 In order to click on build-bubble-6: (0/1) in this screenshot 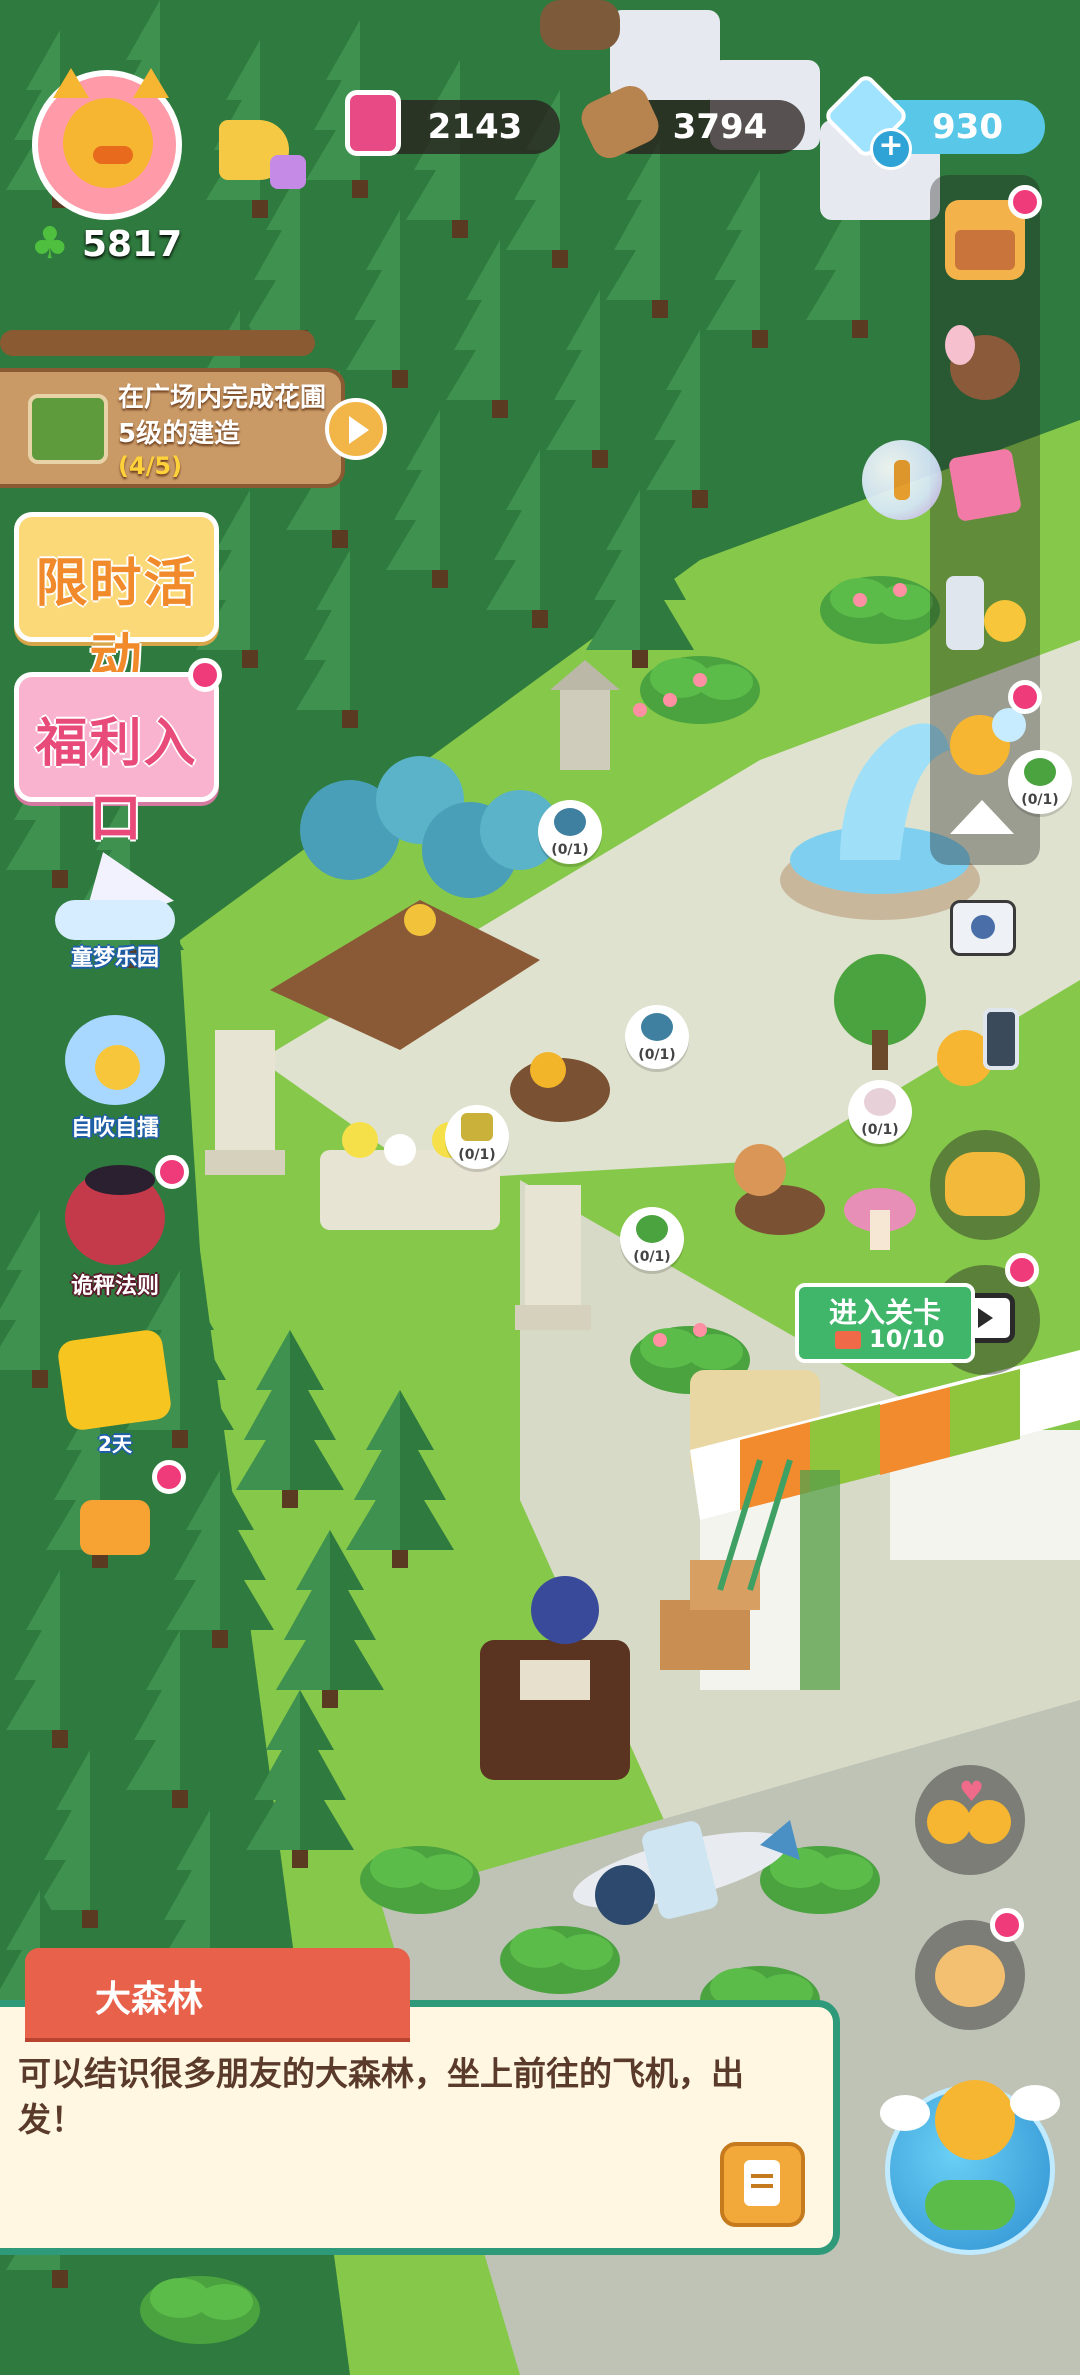, I will do `click(1040, 782)`.